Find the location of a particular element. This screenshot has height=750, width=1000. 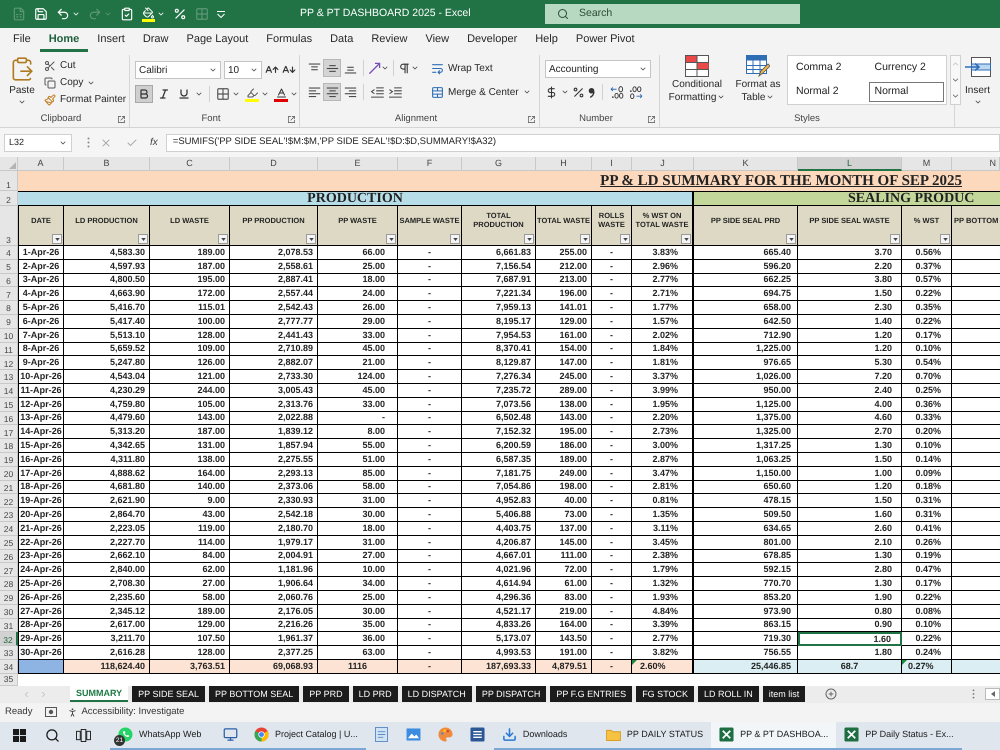

taskbar-item: Downloads is located at coordinates (546, 736).